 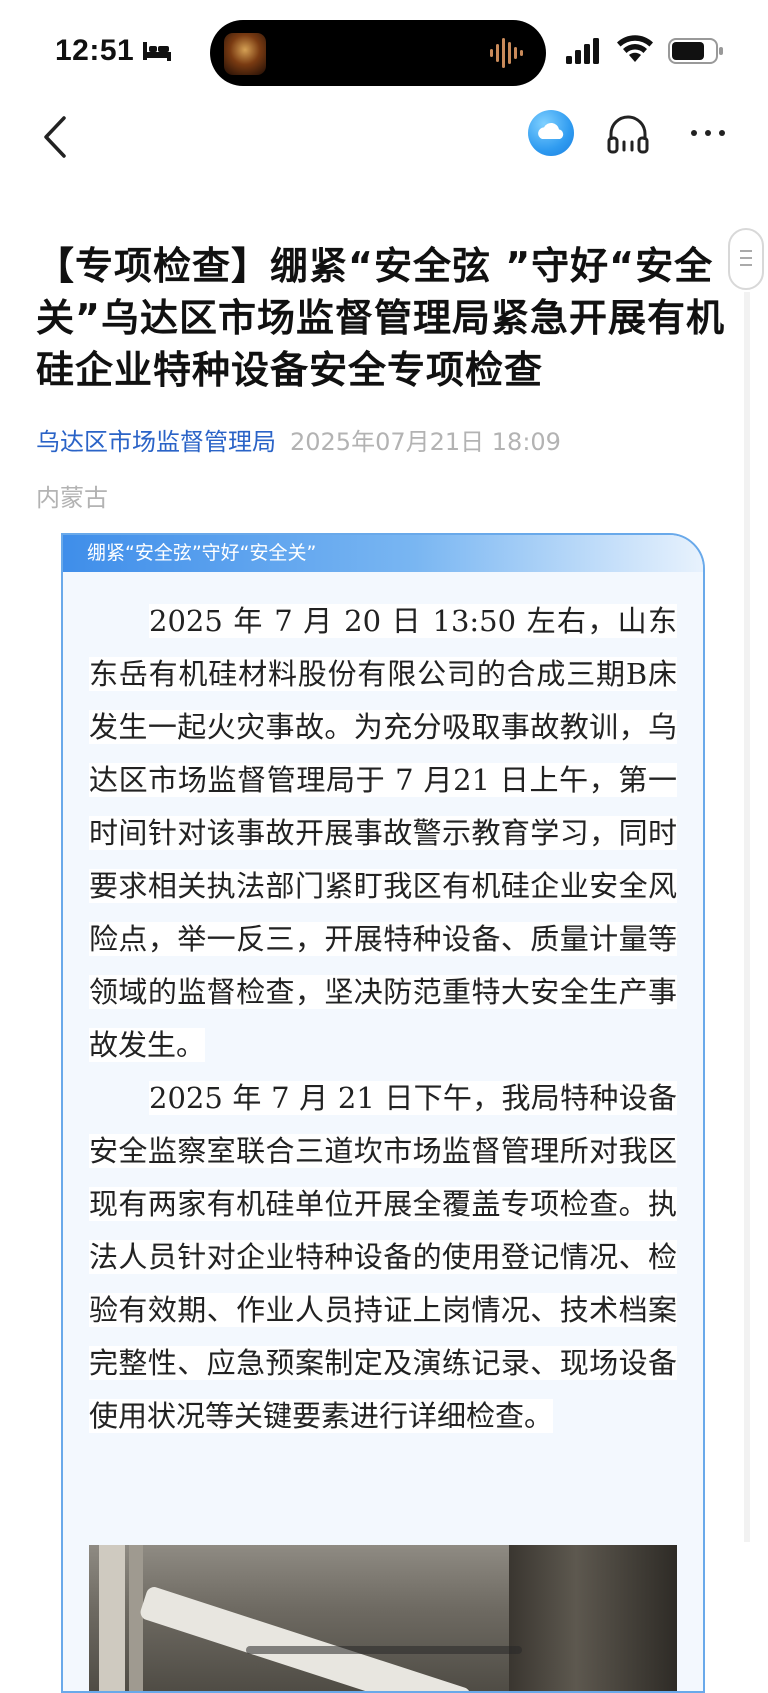 I want to click on photo-structure, so click(x=593, y=1618).